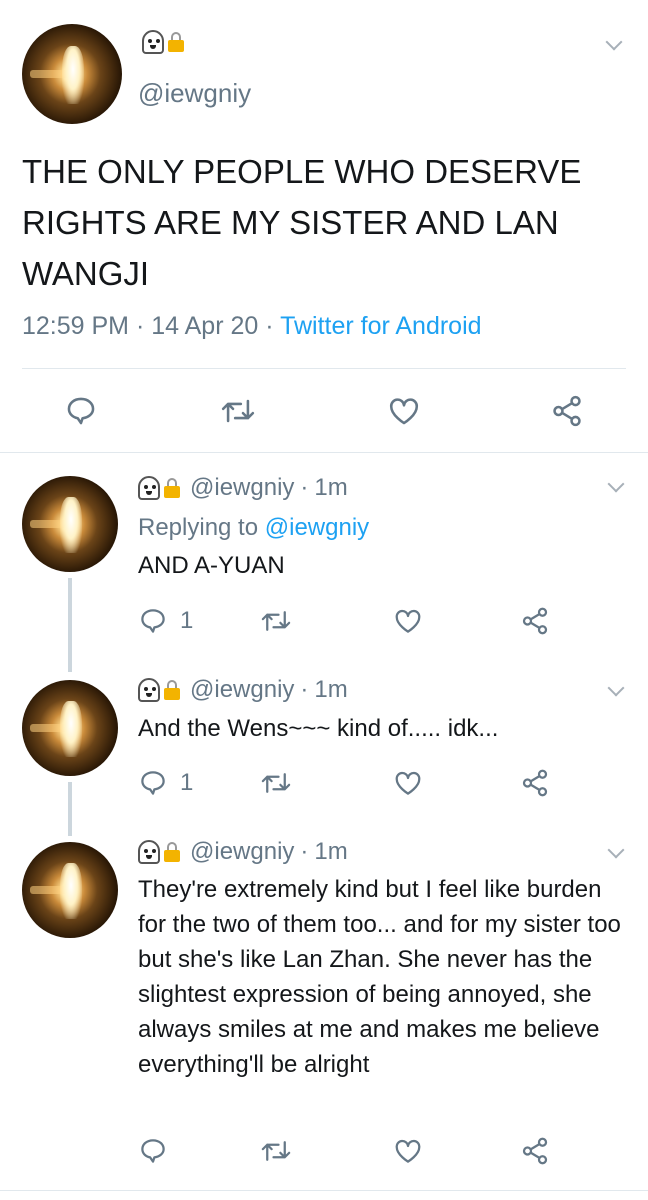 The image size is (648, 1200). Describe the element at coordinates (204, 326) in the screenshot. I see `tweet-date: 14 Apr 20` at that location.